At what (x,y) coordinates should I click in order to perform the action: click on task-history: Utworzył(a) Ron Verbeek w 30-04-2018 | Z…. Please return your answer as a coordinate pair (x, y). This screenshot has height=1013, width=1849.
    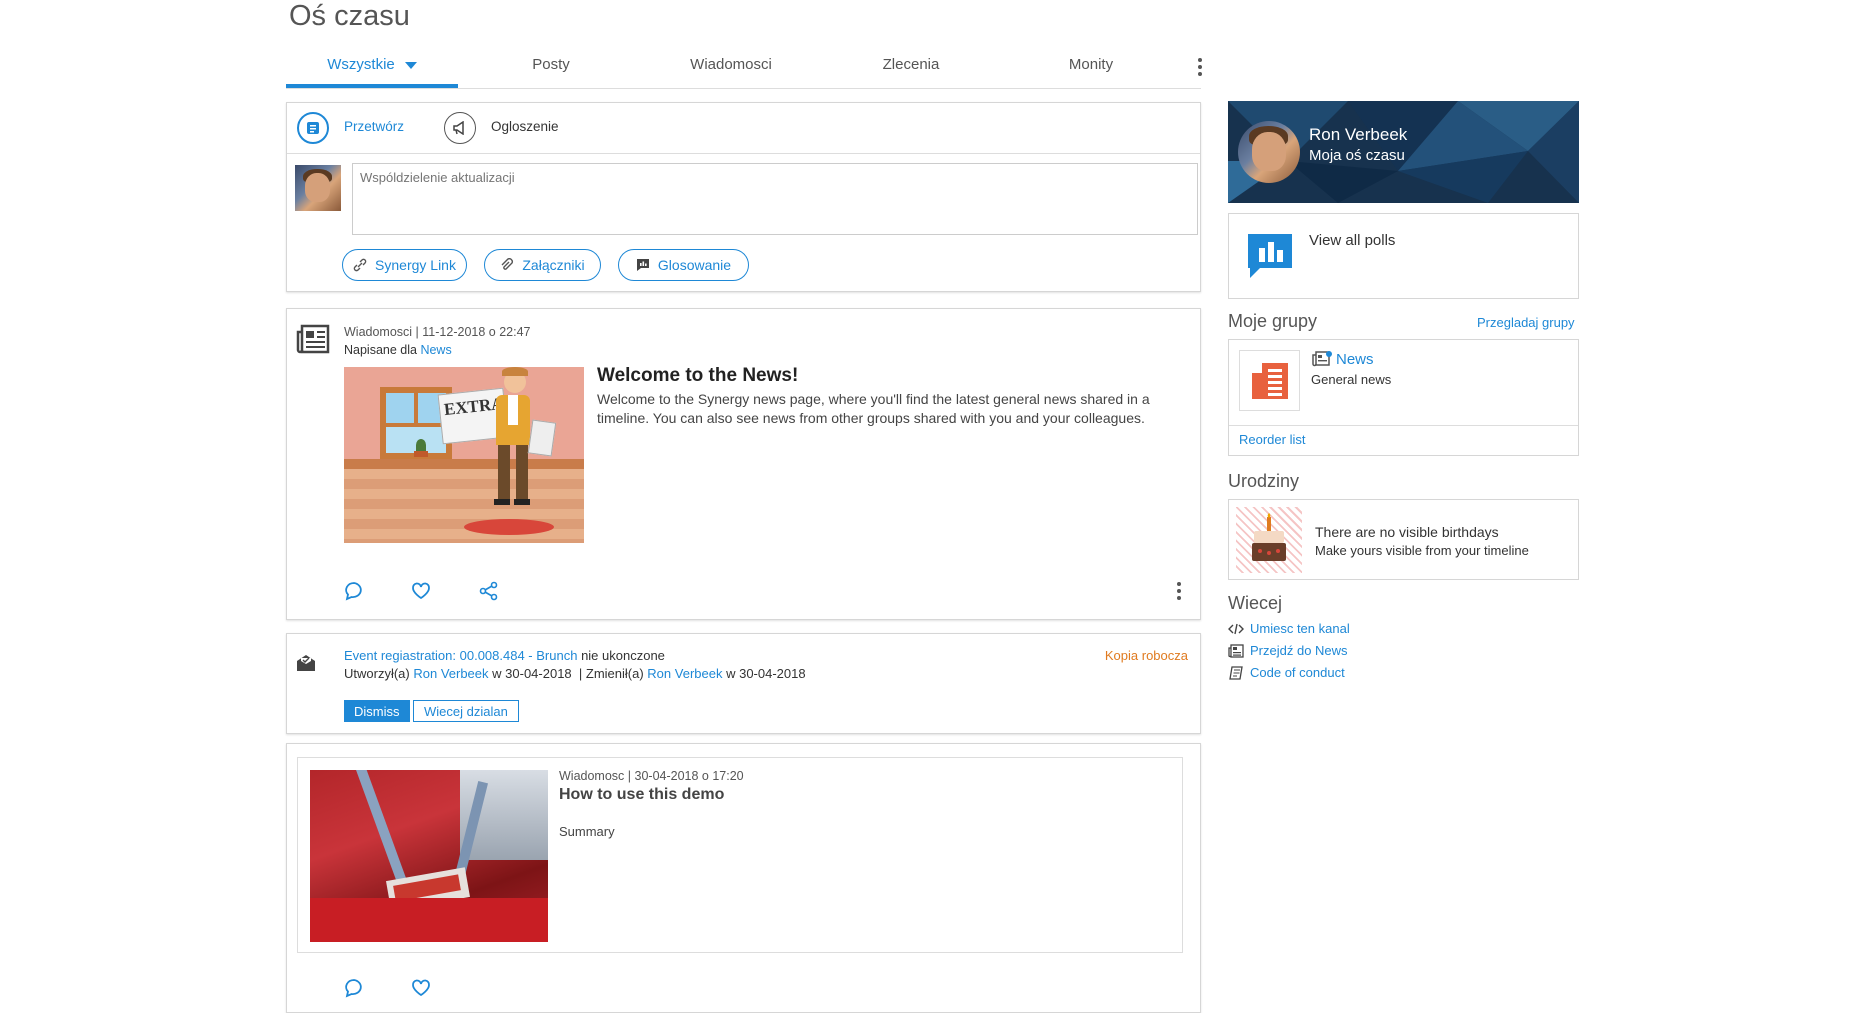
    Looking at the image, I should click on (575, 673).